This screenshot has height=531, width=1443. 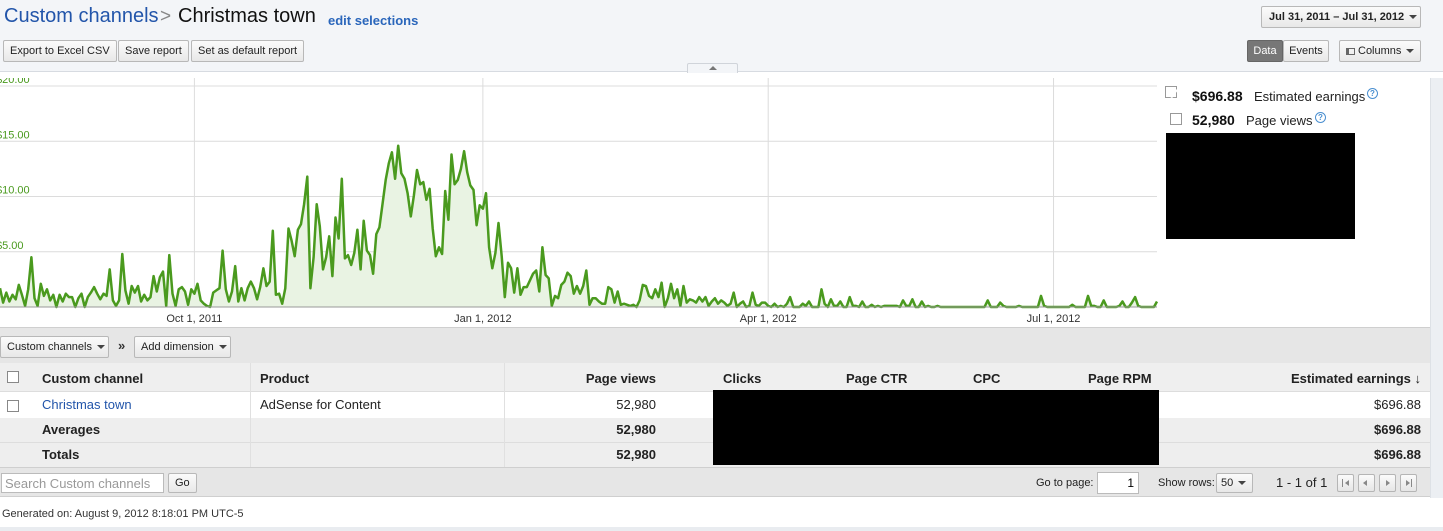 What do you see at coordinates (373, 20) in the screenshot?
I see `edit-selections-link: edit selections` at bounding box center [373, 20].